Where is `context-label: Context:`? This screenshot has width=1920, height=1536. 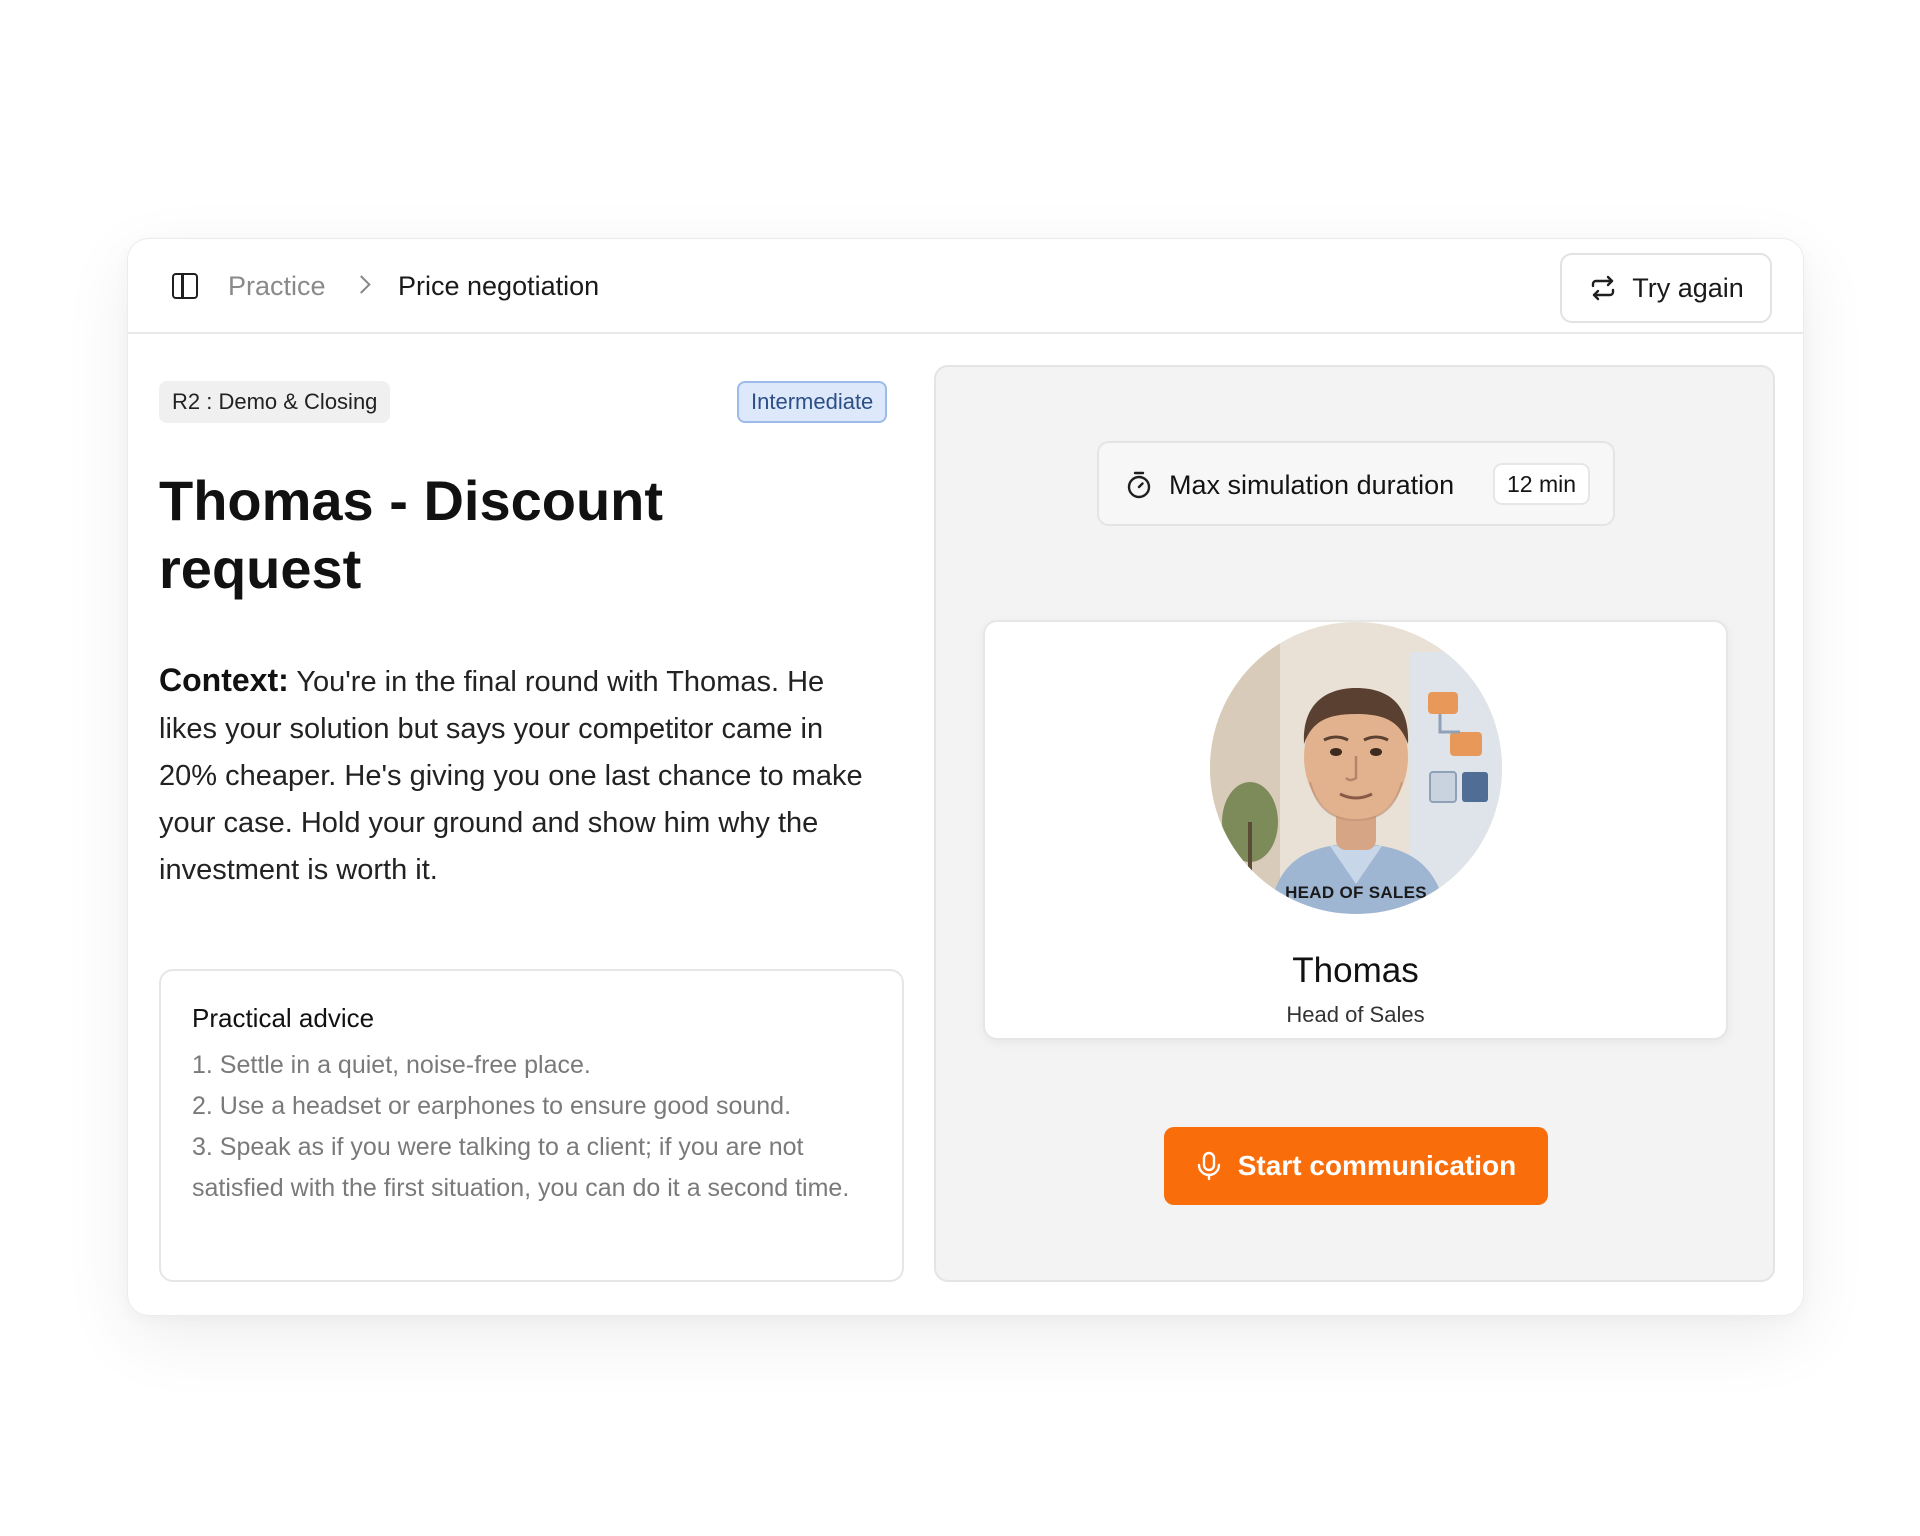
context-label: Context: is located at coordinates (224, 680).